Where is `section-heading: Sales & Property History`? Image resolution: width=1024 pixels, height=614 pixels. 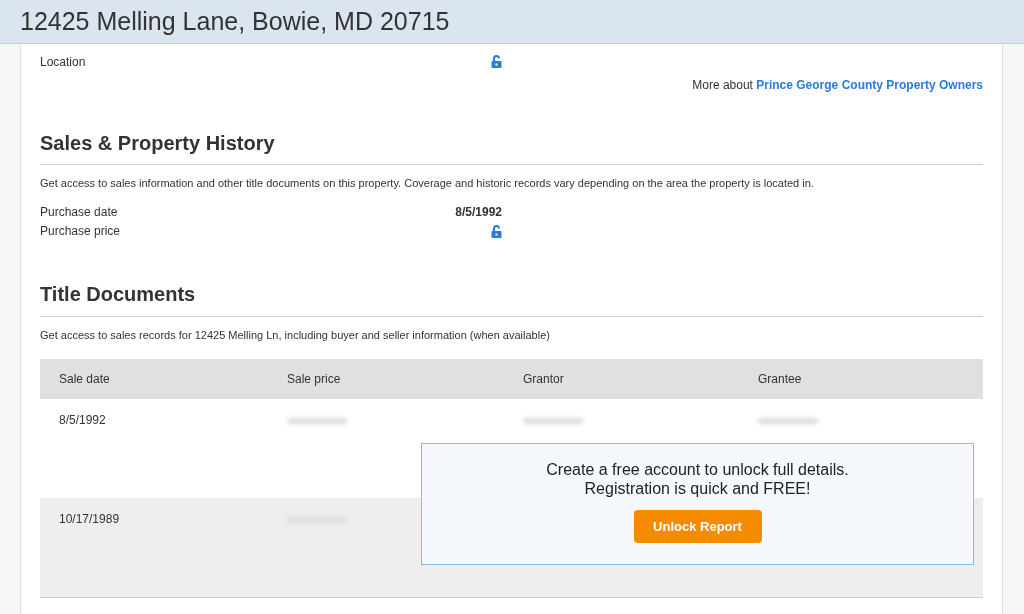 section-heading: Sales & Property History is located at coordinates (511, 146).